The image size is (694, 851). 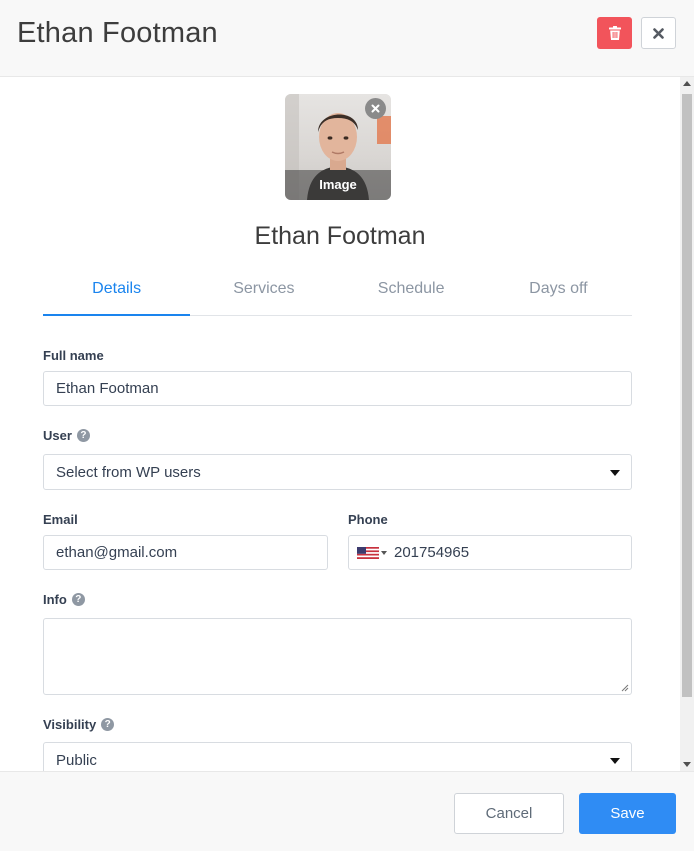 What do you see at coordinates (347, 811) in the screenshot?
I see `modal-footer: Cancel Save` at bounding box center [347, 811].